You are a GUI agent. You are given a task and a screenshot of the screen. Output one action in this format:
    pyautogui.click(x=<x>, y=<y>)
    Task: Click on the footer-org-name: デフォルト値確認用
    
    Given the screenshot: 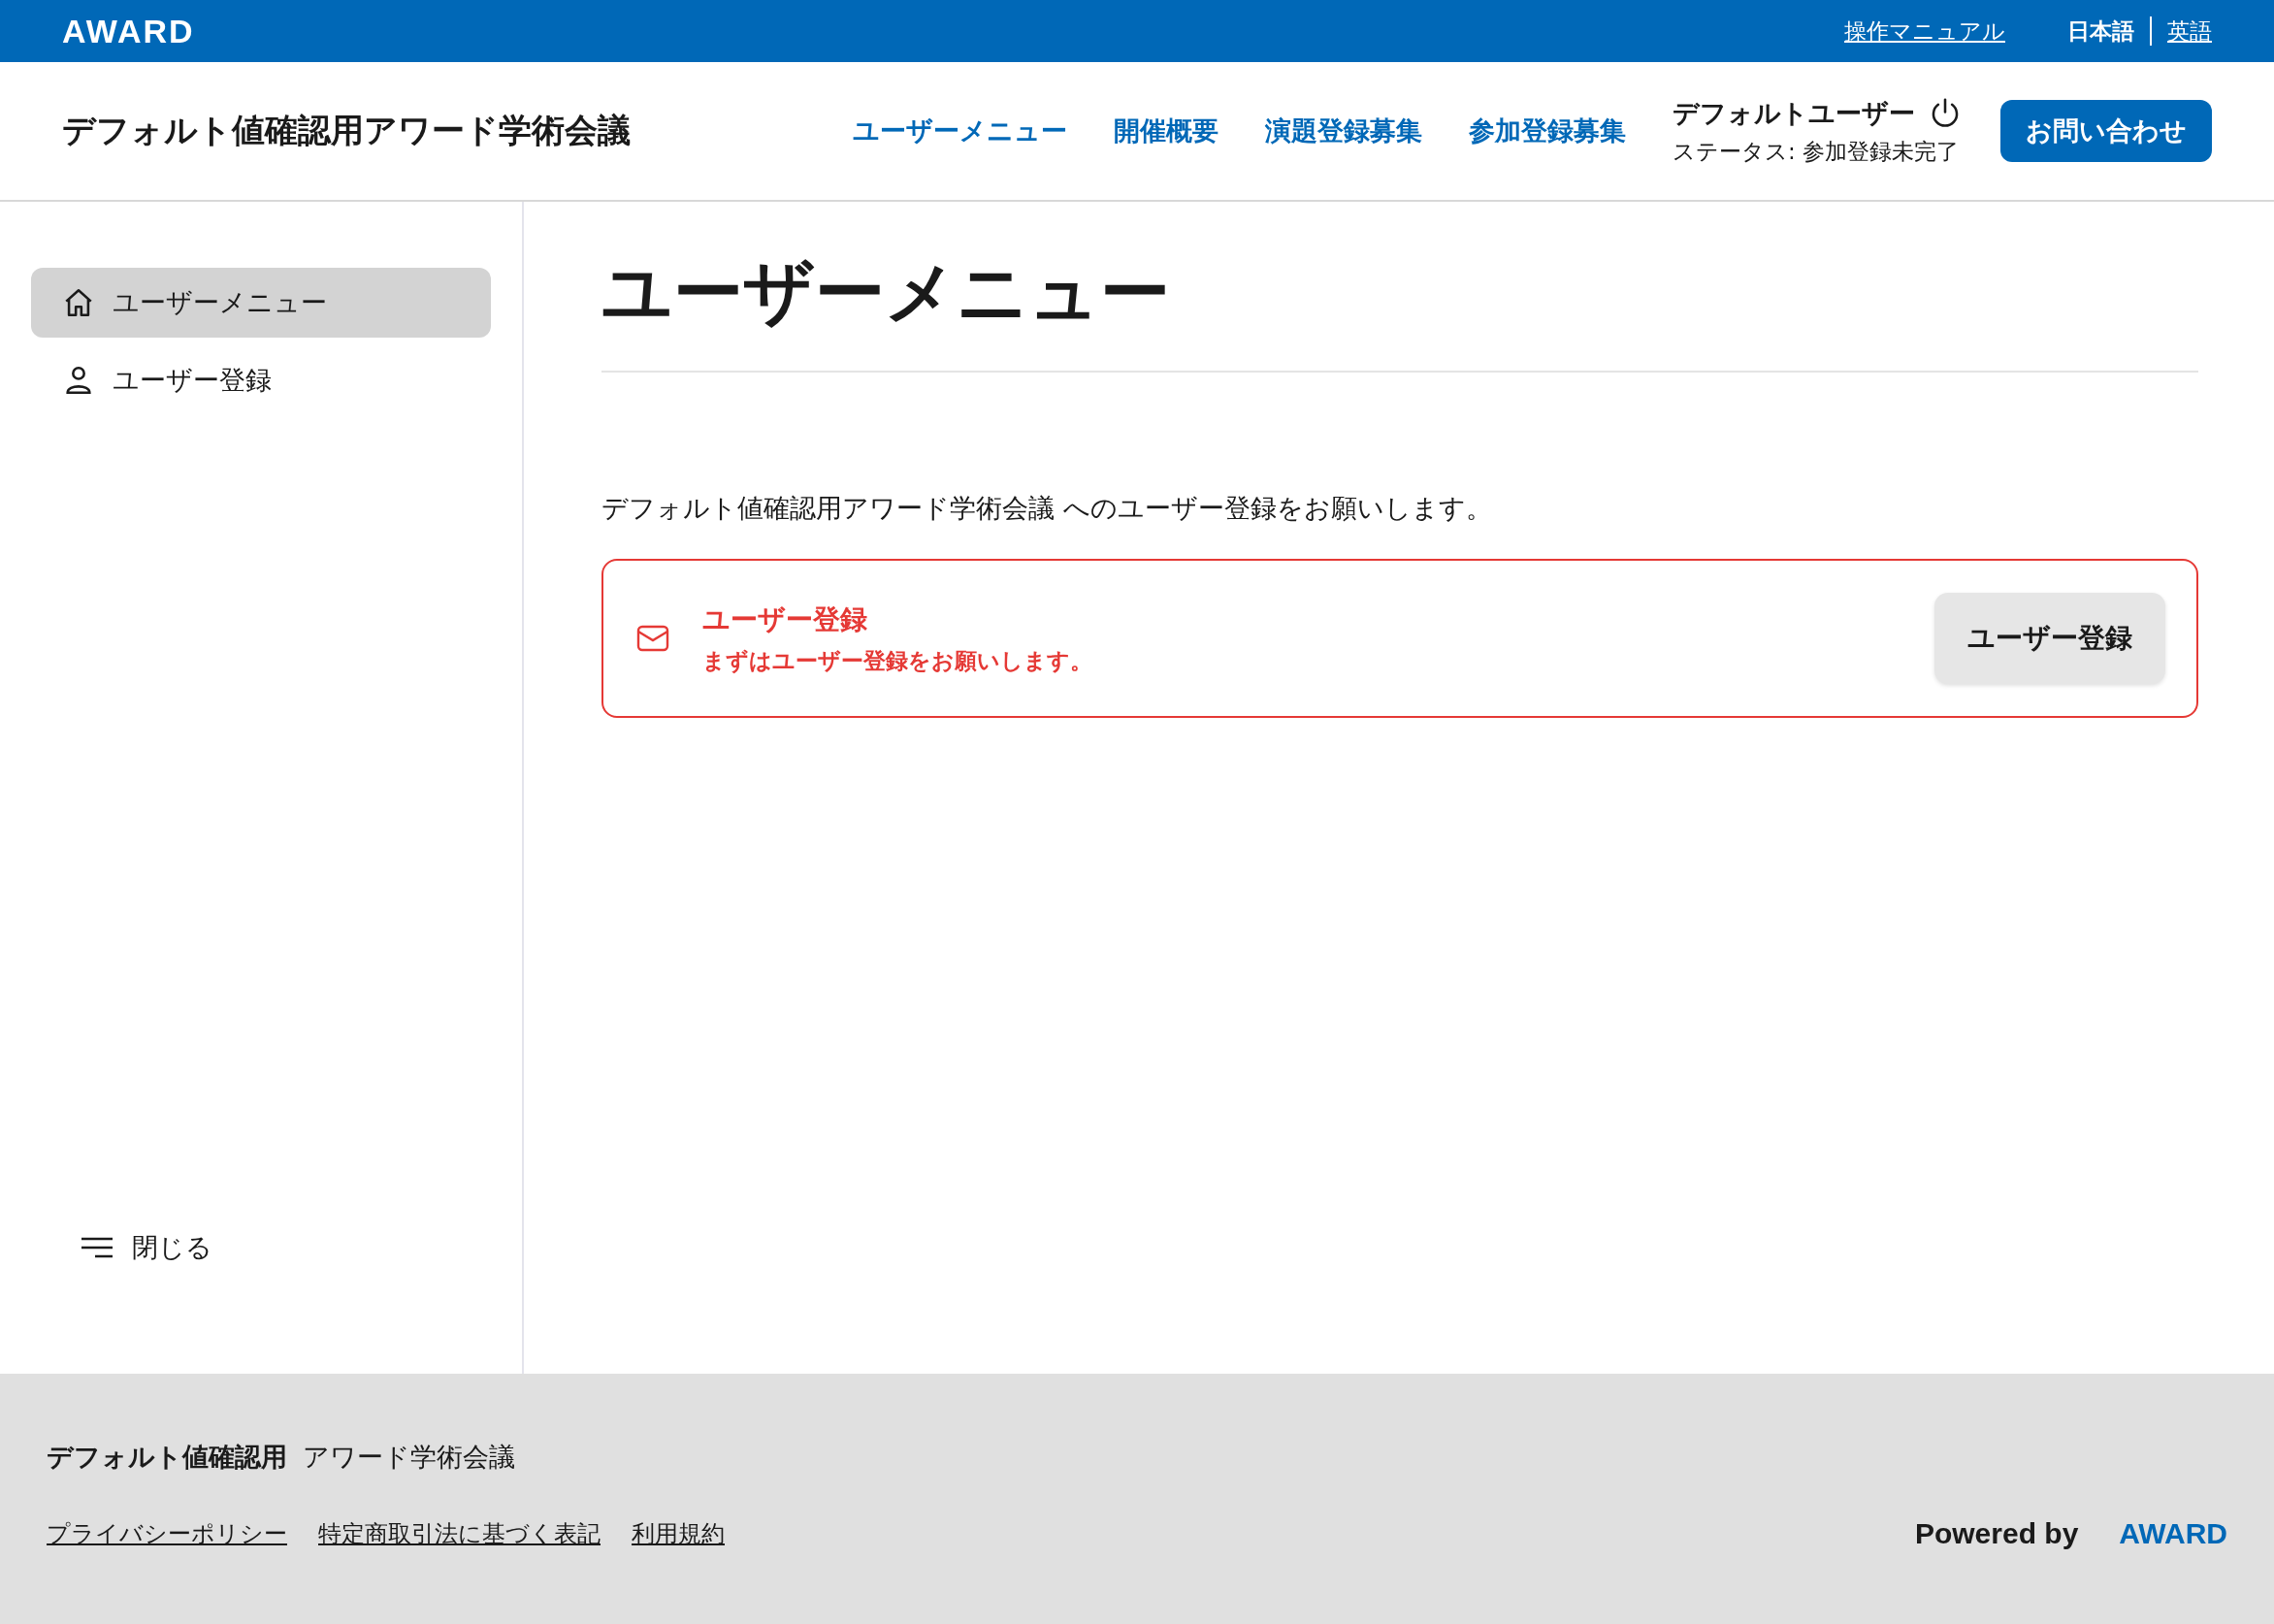 What is the action you would take?
    pyautogui.click(x=167, y=1457)
    